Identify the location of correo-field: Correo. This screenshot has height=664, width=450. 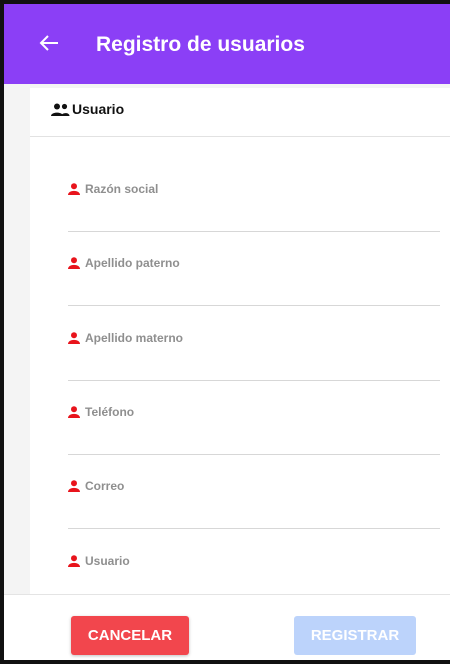
(254, 491).